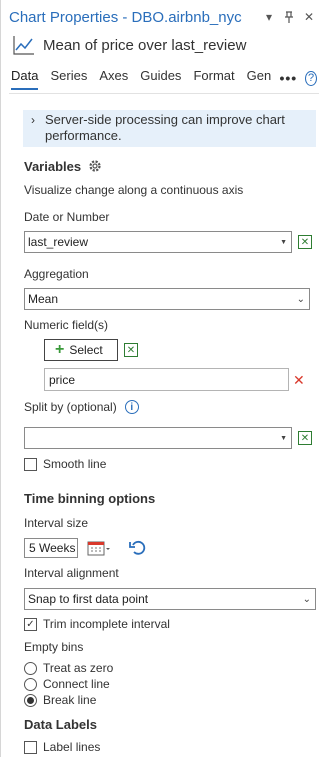 The height and width of the screenshot is (757, 324). What do you see at coordinates (305, 242) in the screenshot?
I see `field-picker-button: ✕` at bounding box center [305, 242].